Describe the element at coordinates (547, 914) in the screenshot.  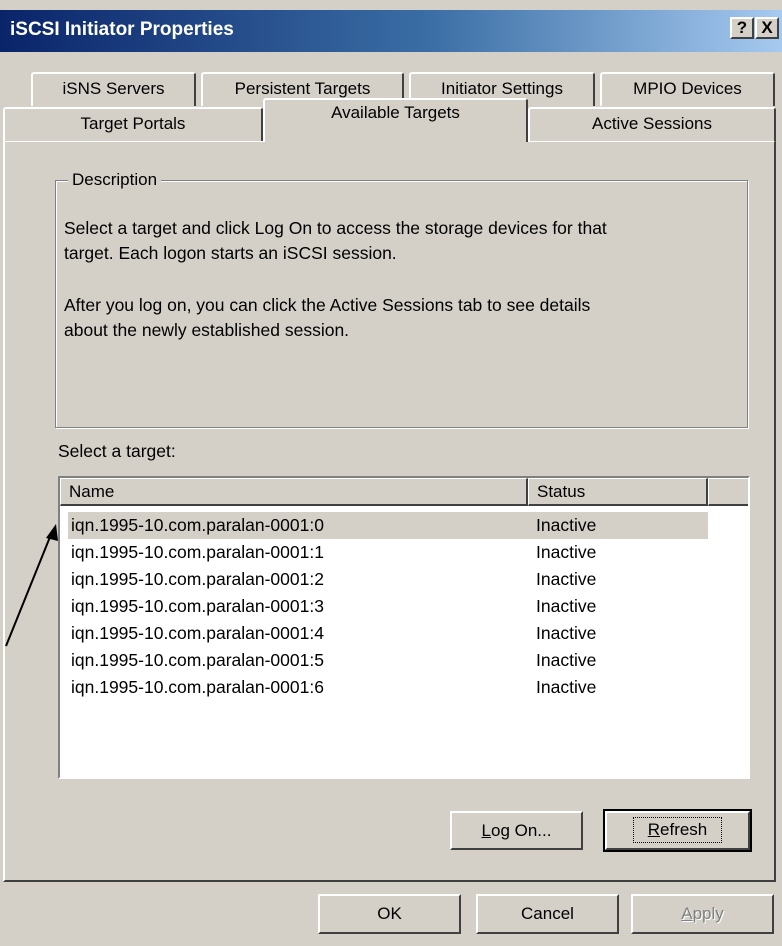
I see `cancel-button: Cancel` at that location.